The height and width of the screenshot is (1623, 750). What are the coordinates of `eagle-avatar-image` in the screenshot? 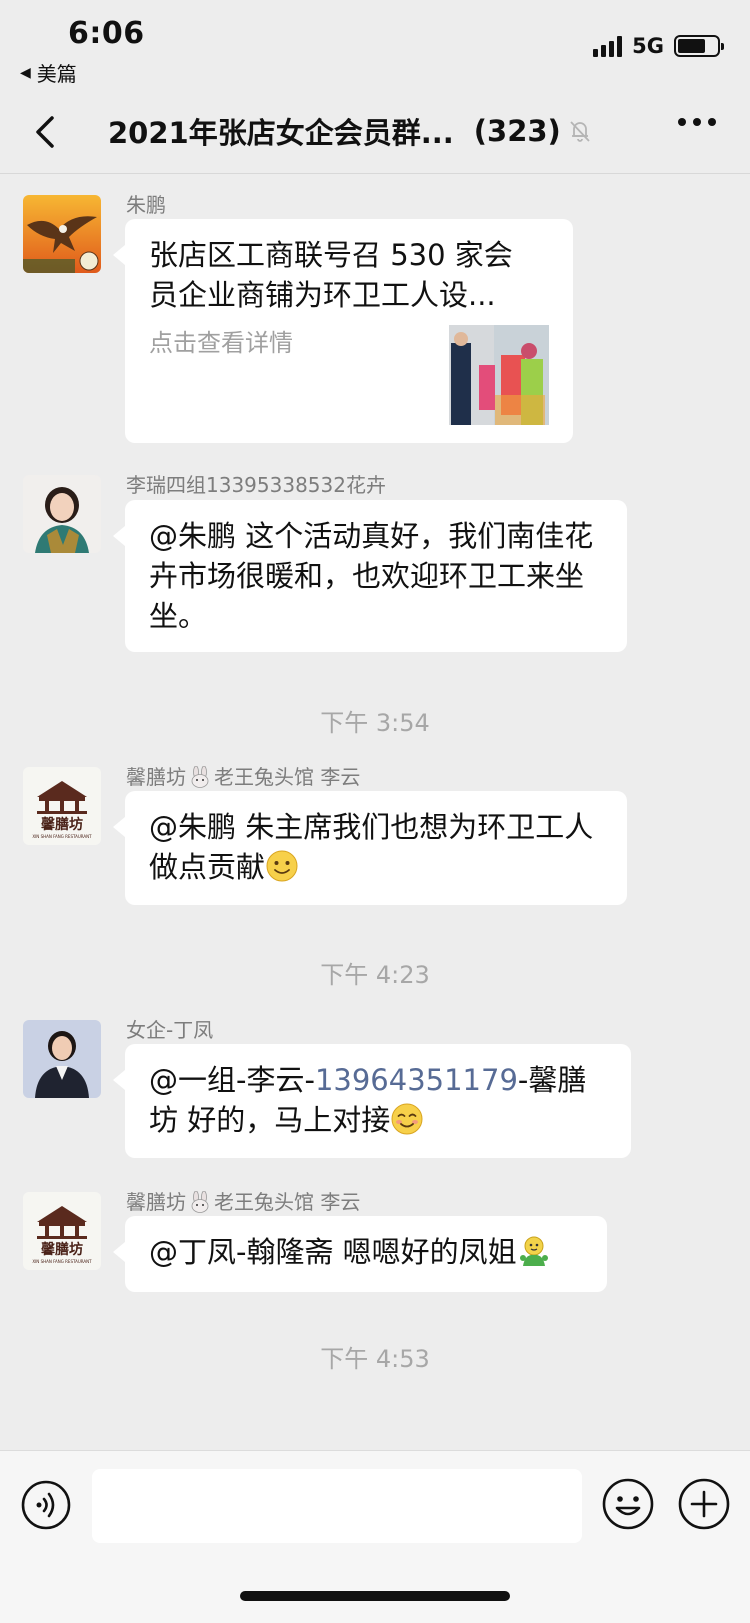 It's located at (62, 234).